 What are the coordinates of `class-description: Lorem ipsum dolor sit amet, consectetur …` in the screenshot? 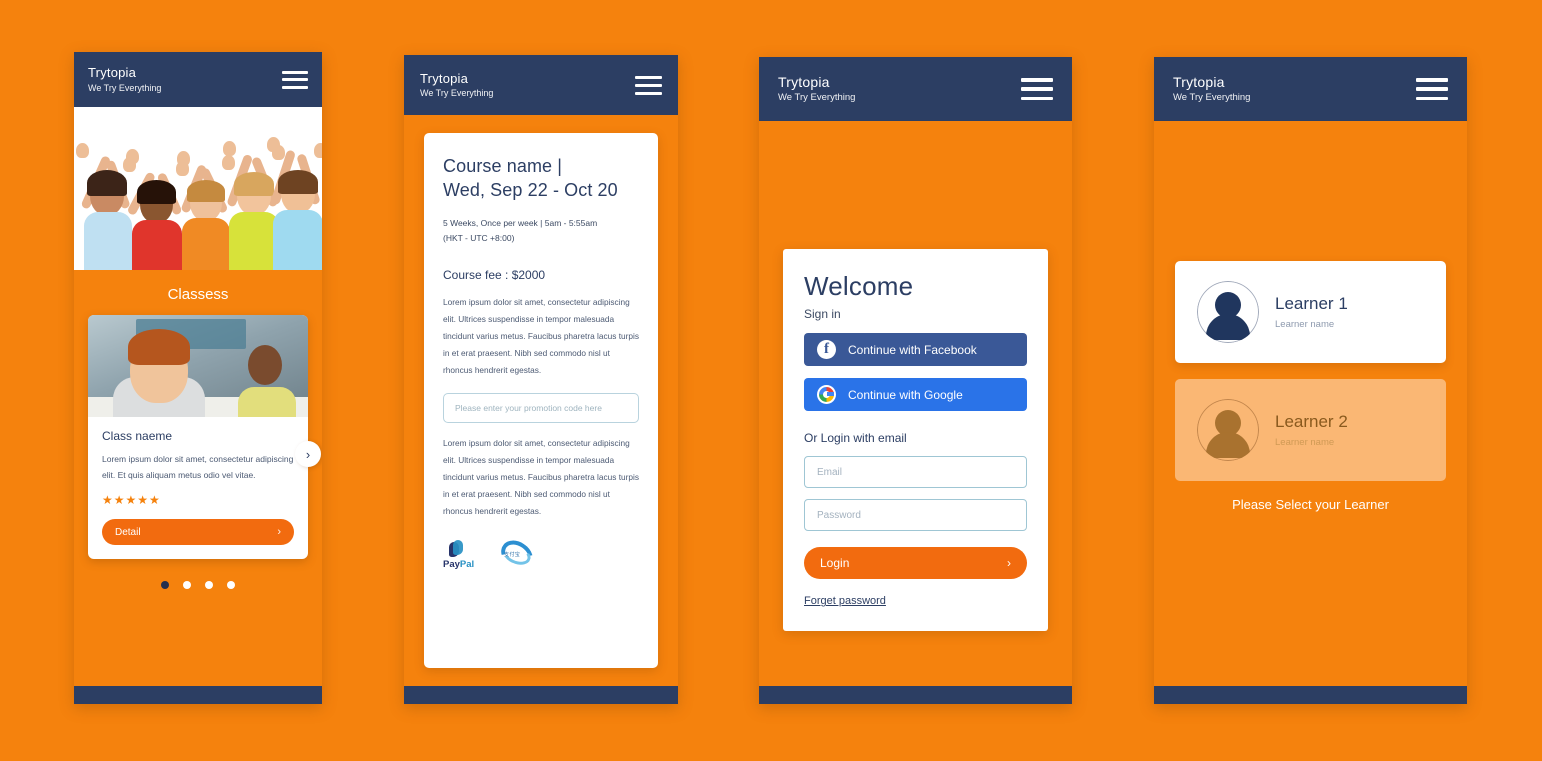 It's located at (198, 467).